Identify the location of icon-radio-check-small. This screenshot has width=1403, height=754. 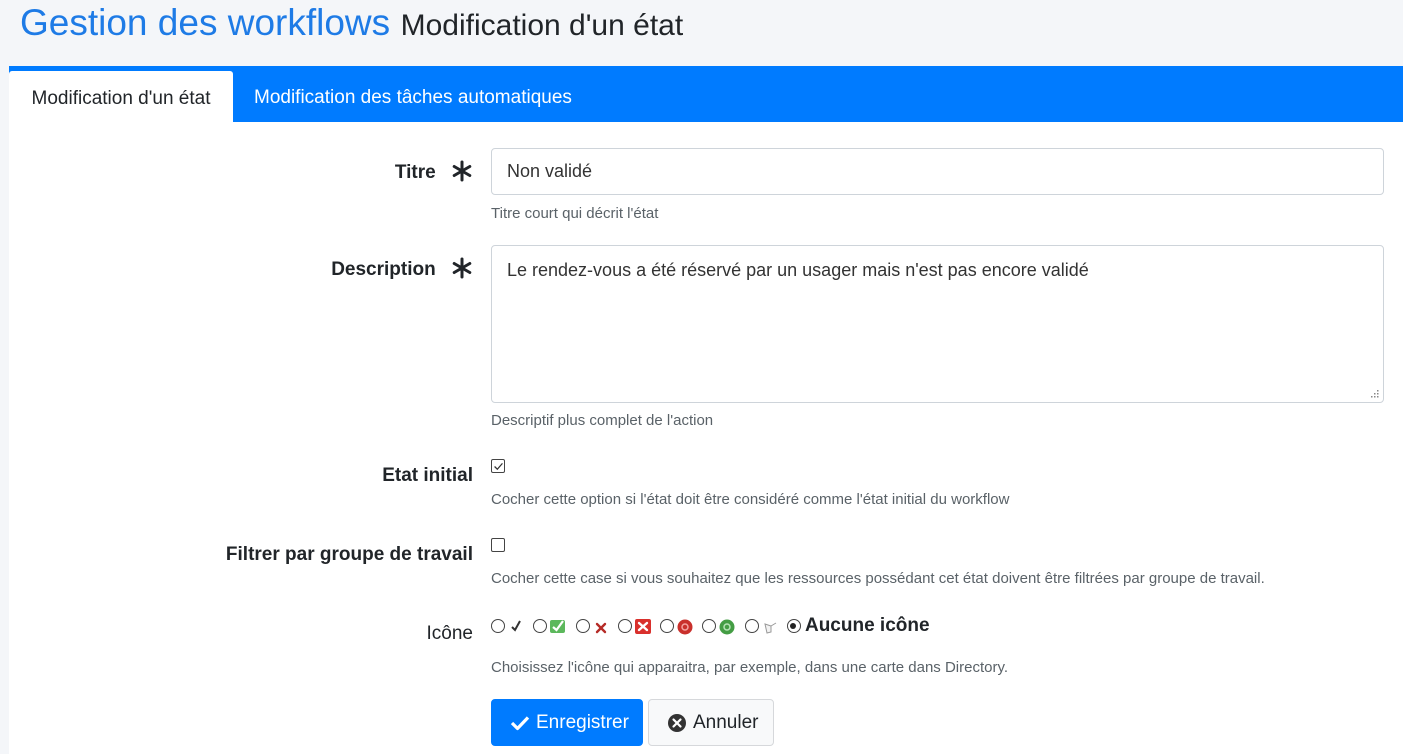
(498, 626).